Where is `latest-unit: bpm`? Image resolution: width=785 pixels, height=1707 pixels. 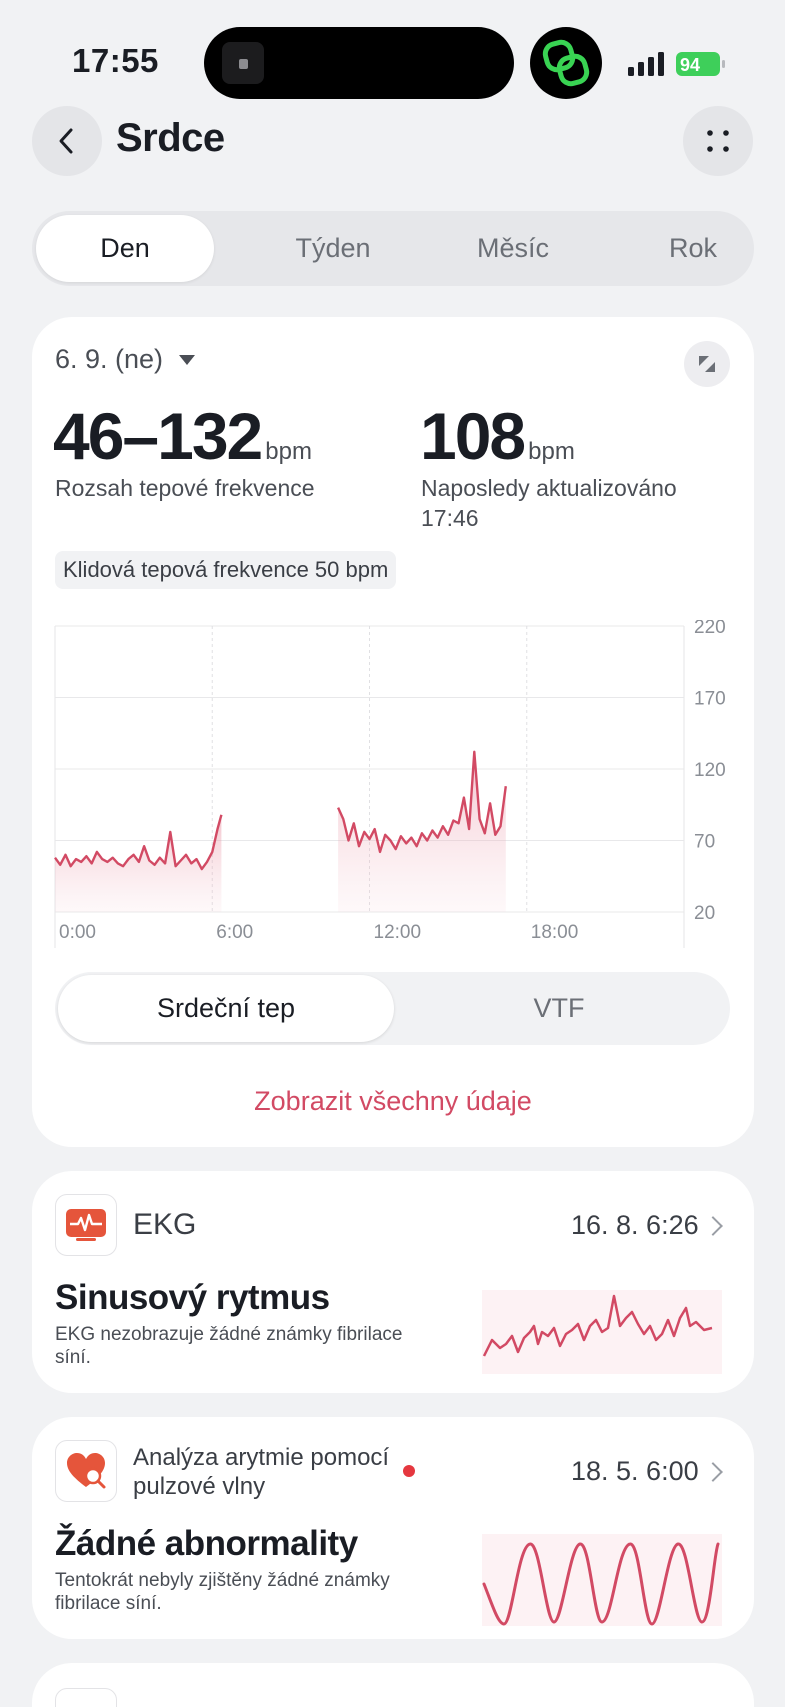 latest-unit: bpm is located at coordinates (551, 451).